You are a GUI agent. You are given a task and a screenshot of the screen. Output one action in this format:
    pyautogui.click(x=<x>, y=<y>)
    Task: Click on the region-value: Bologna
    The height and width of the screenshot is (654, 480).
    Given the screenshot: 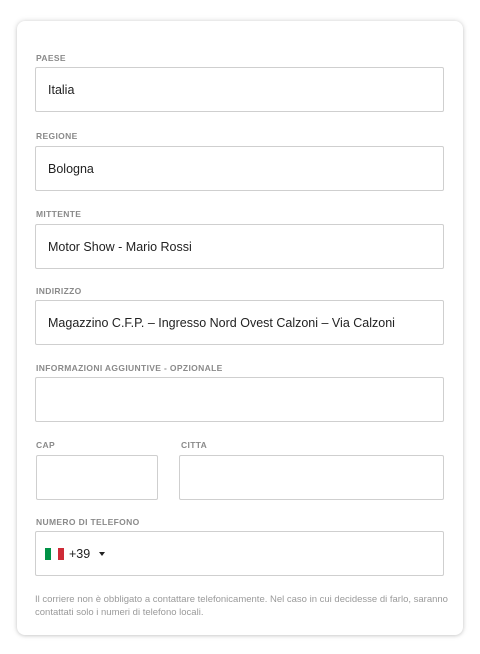 What is the action you would take?
    pyautogui.click(x=71, y=168)
    